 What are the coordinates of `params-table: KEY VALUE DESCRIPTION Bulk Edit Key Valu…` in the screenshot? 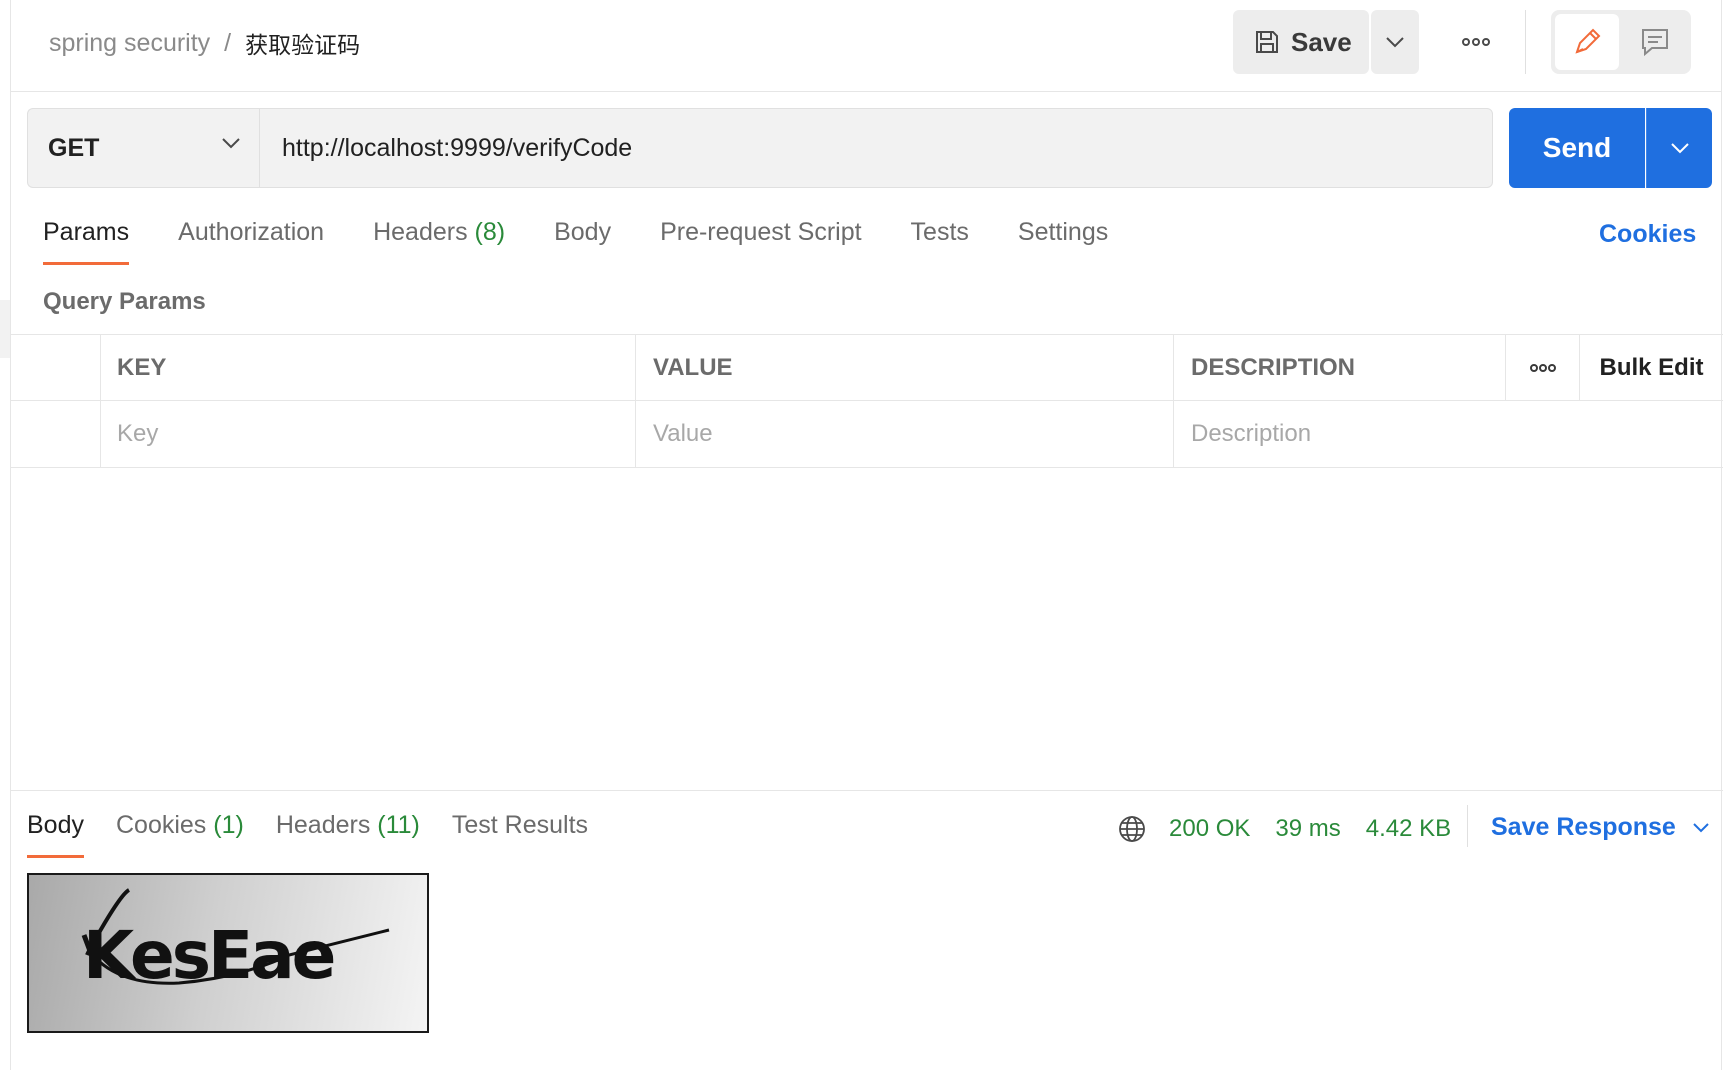 It's located at (867, 401).